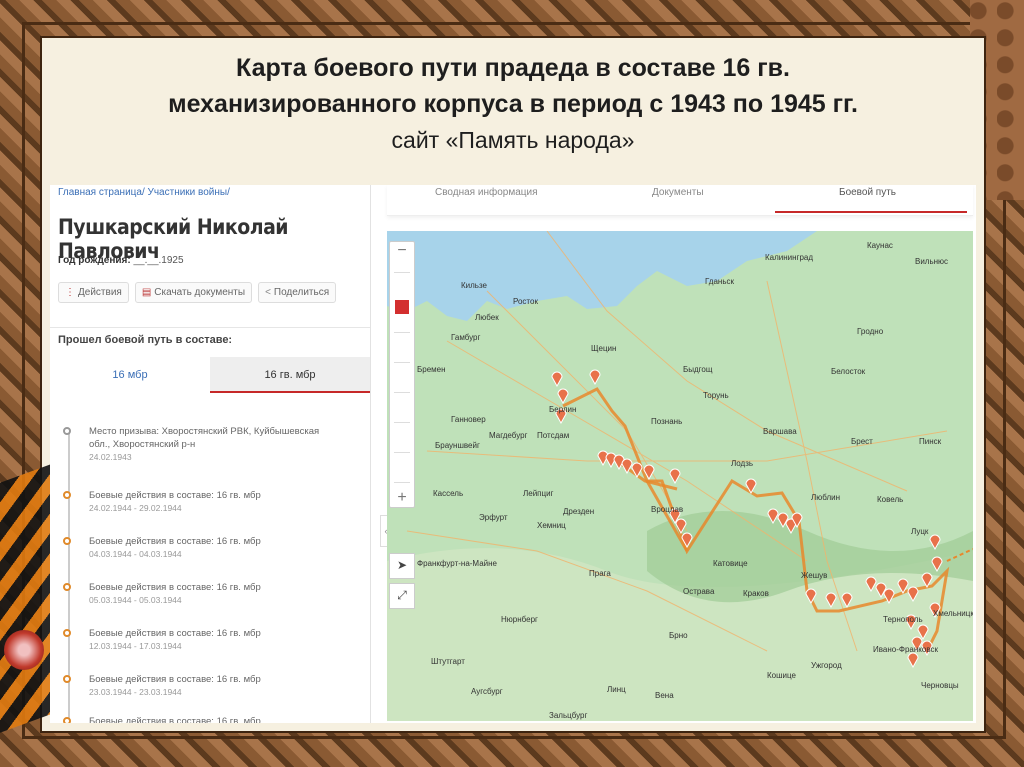  I want to click on divider, so click(210, 327).